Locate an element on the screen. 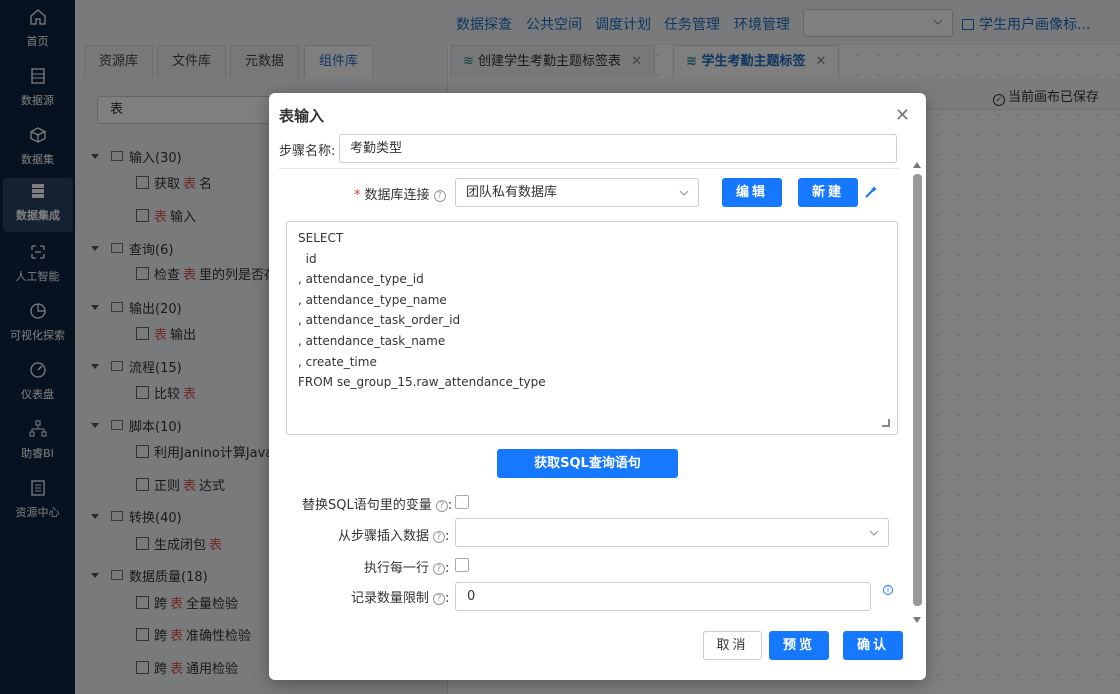  preview-button: 预览 is located at coordinates (799, 645).